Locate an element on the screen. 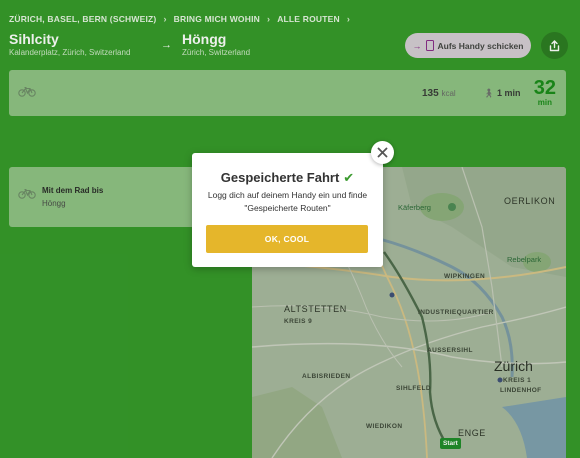 Image resolution: width=580 pixels, height=458 pixels. ok-cool-button: OK, COOL is located at coordinates (287, 239).